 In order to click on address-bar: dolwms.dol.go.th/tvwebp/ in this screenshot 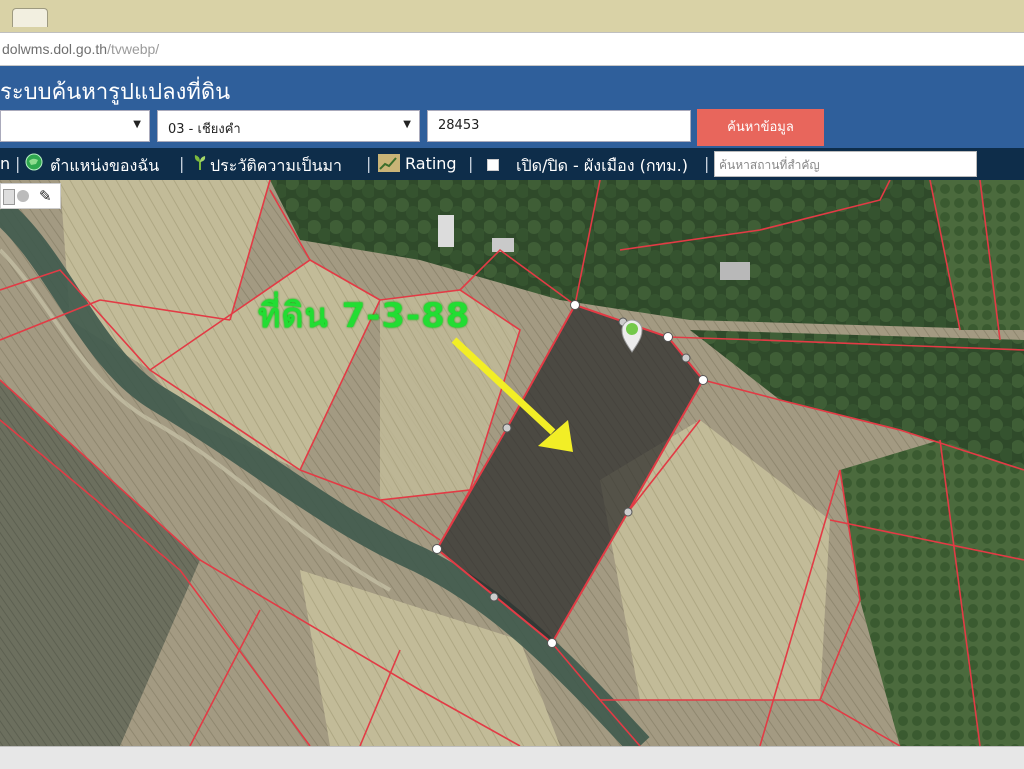, I will do `click(512, 49)`.